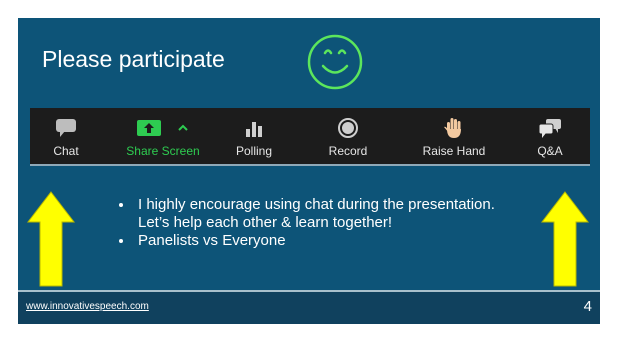  I want to click on record-label: Record, so click(348, 151).